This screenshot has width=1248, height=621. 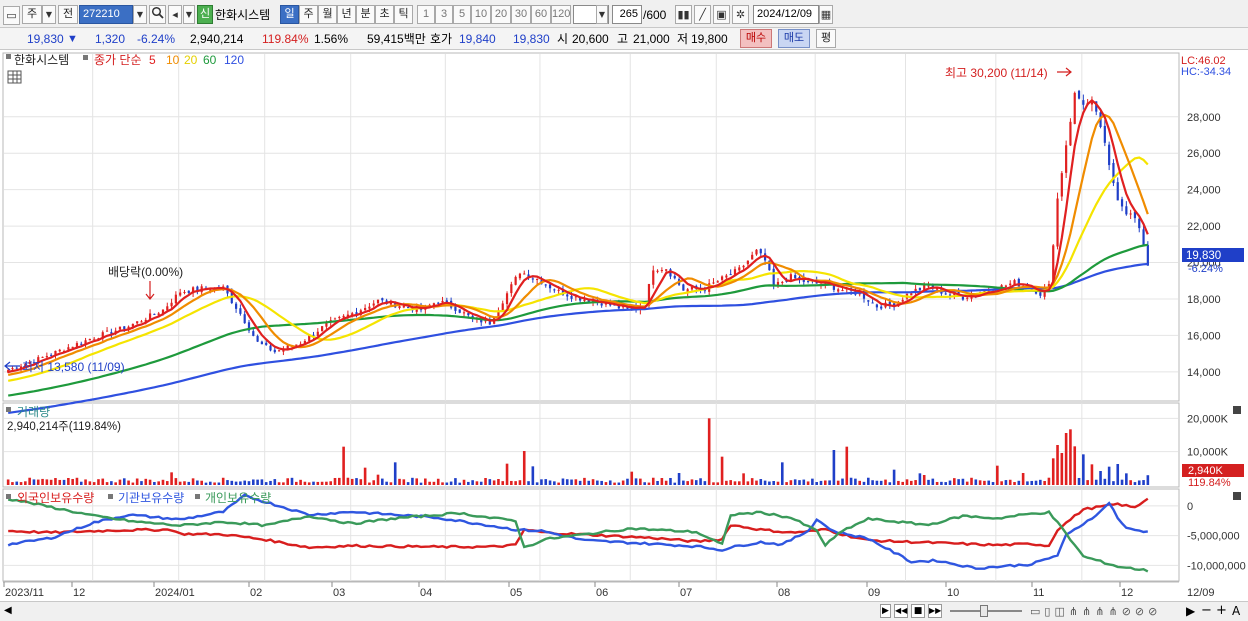 What do you see at coordinates (8, 610) in the screenshot?
I see `scroll-left-icon: ◀` at bounding box center [8, 610].